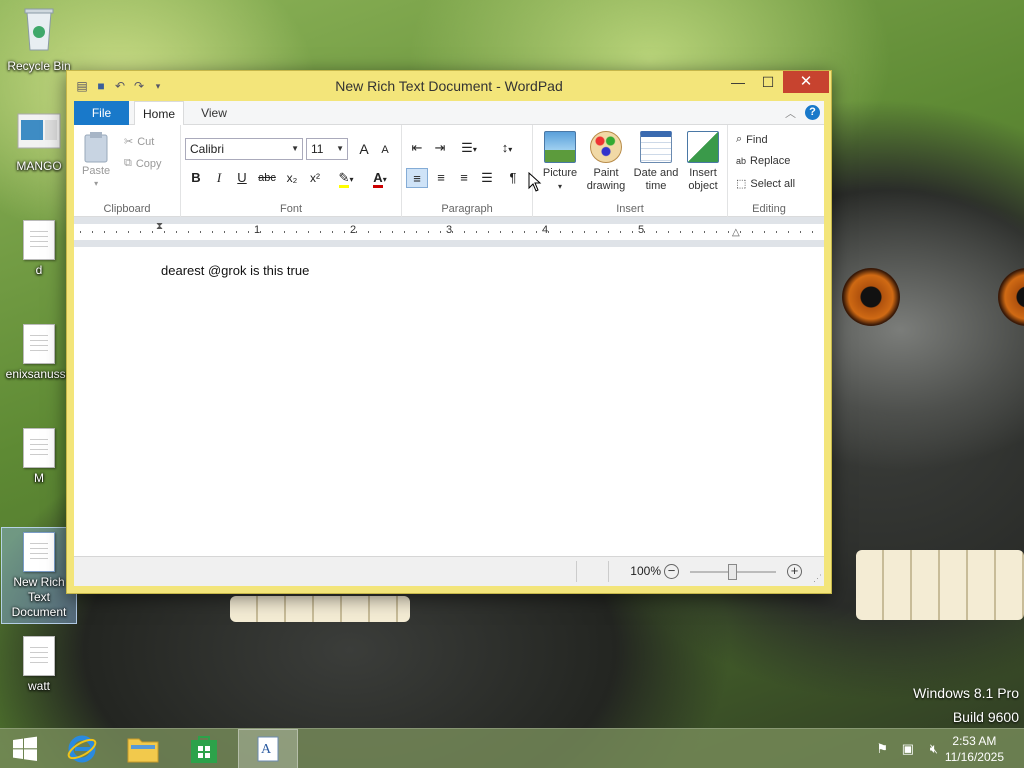 The width and height of the screenshot is (1024, 768). What do you see at coordinates (974, 749) in the screenshot?
I see `taskbar-clock: 2:53 AM 11/16/2025` at bounding box center [974, 749].